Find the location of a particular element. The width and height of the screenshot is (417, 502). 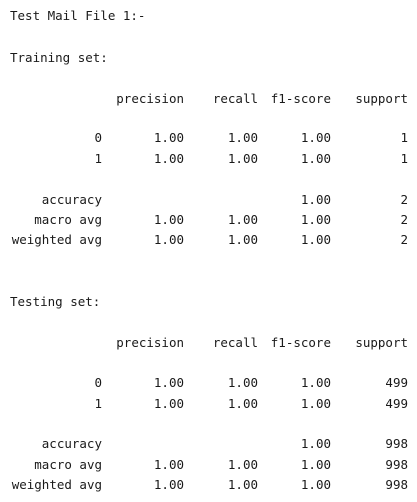

testing-row-label: weighted avg is located at coordinates (56, 484).